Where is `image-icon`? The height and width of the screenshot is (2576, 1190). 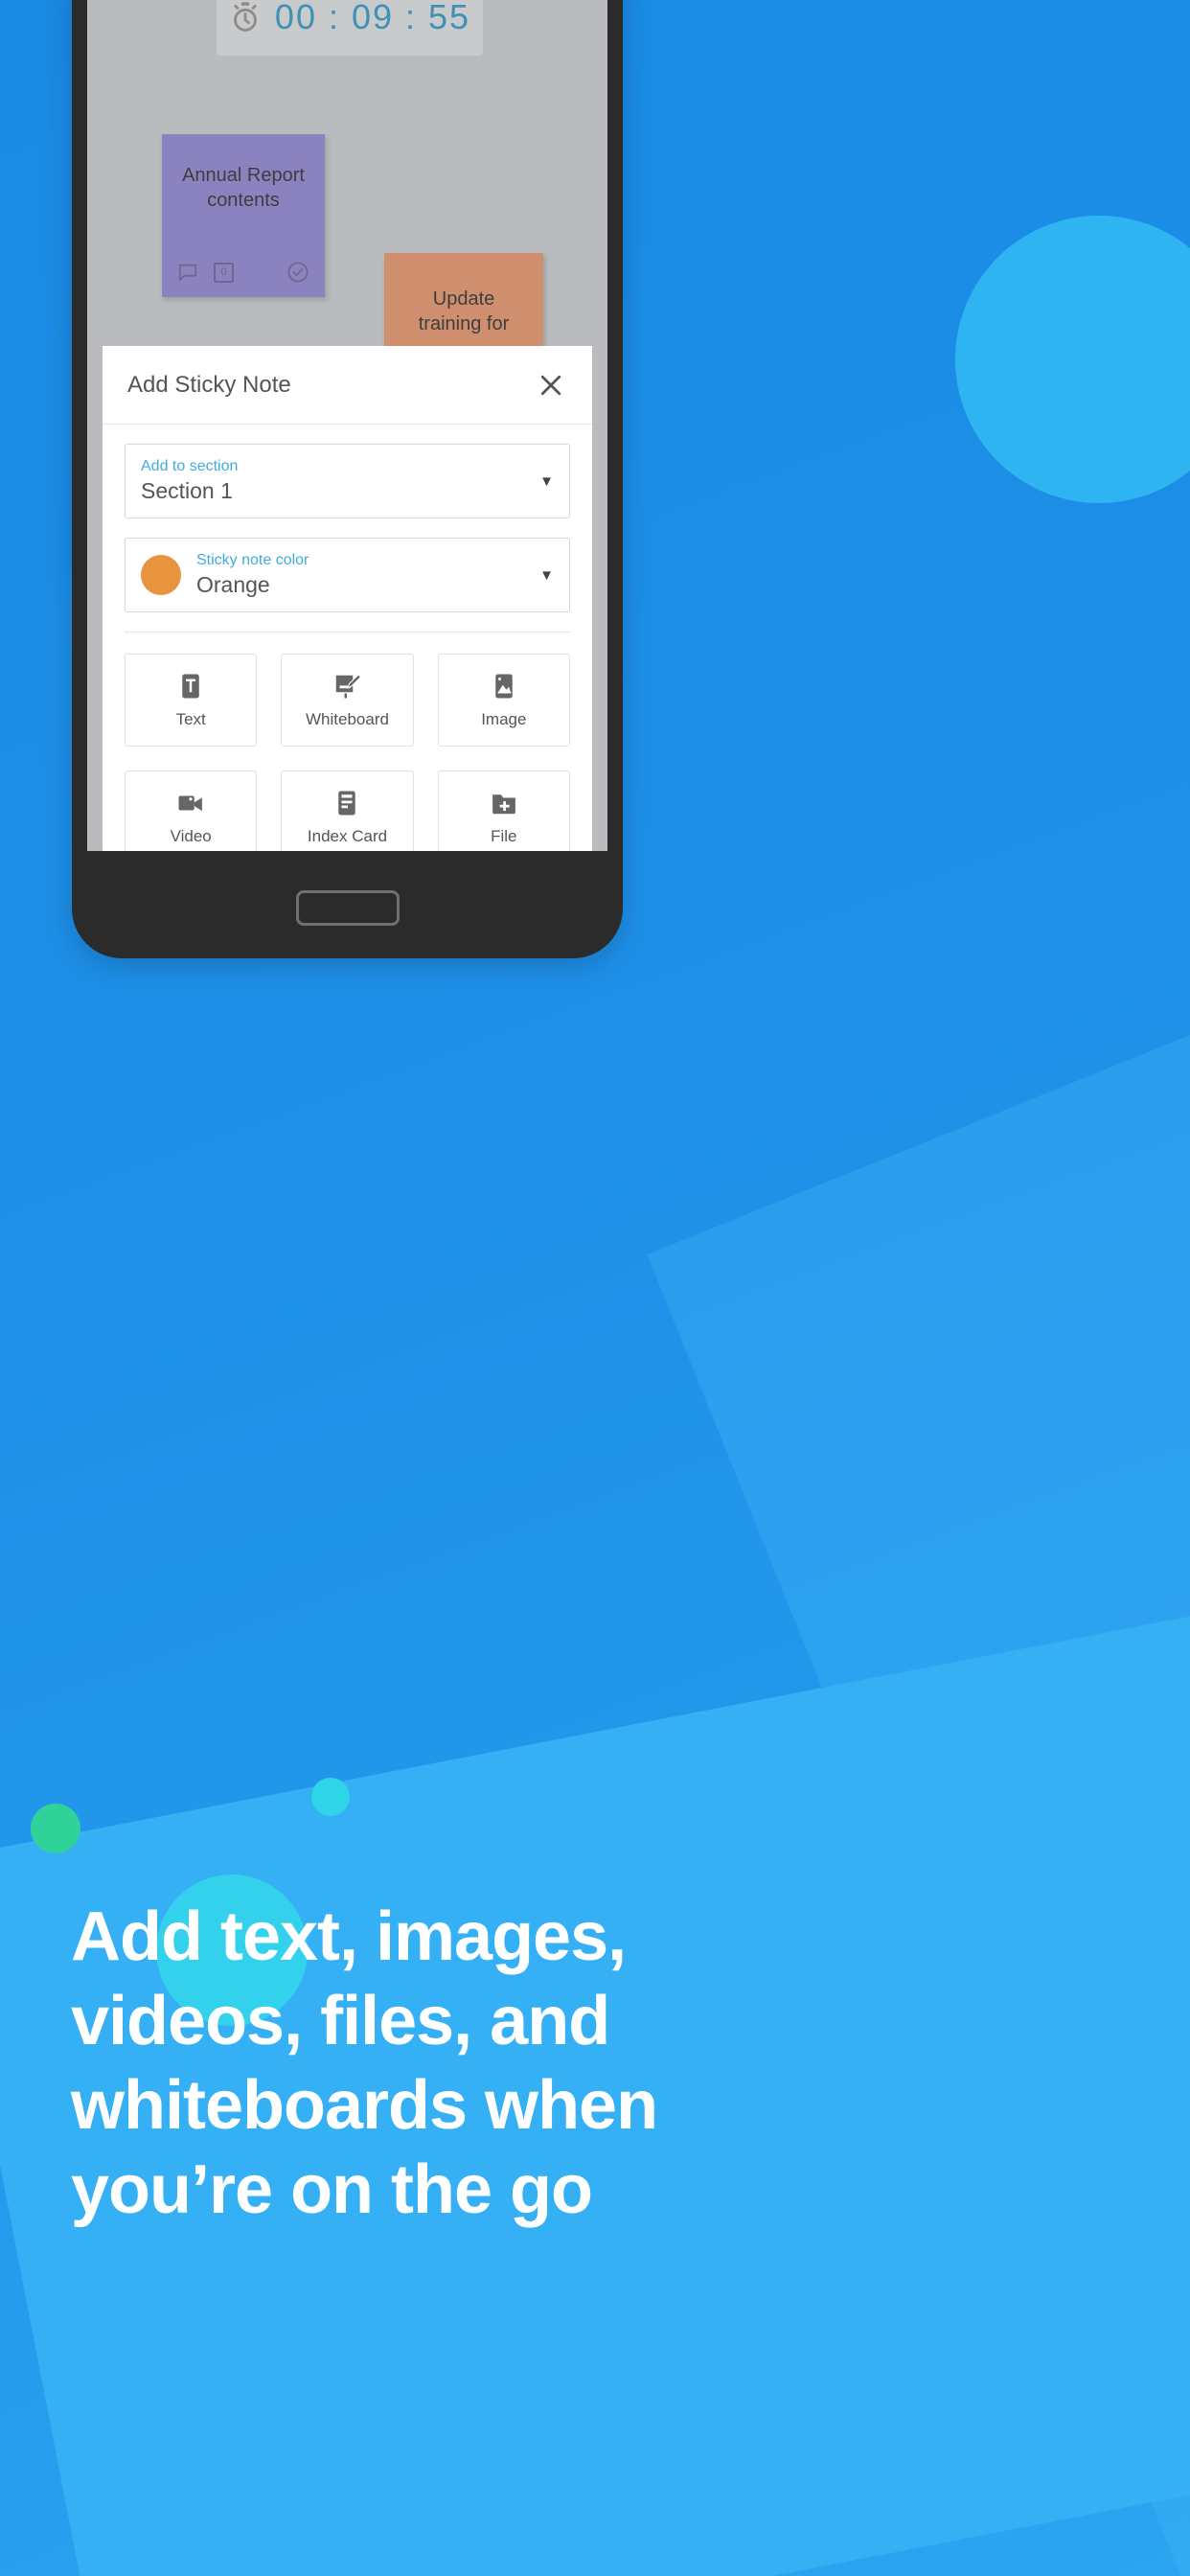 image-icon is located at coordinates (504, 686).